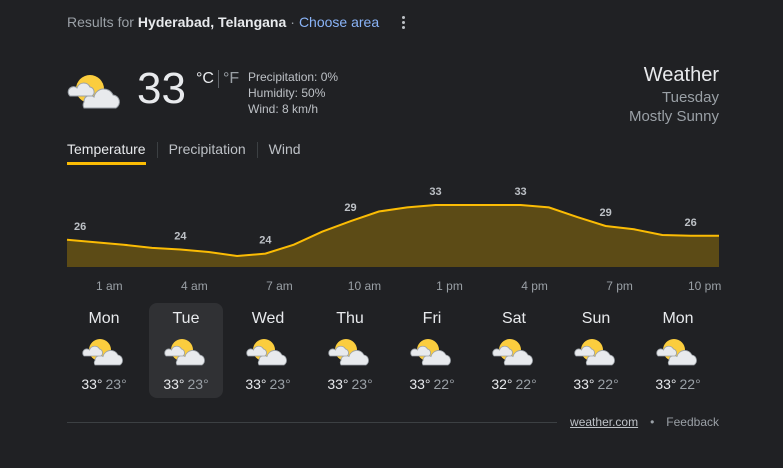  I want to click on forecast-day-name: Tue, so click(186, 318).